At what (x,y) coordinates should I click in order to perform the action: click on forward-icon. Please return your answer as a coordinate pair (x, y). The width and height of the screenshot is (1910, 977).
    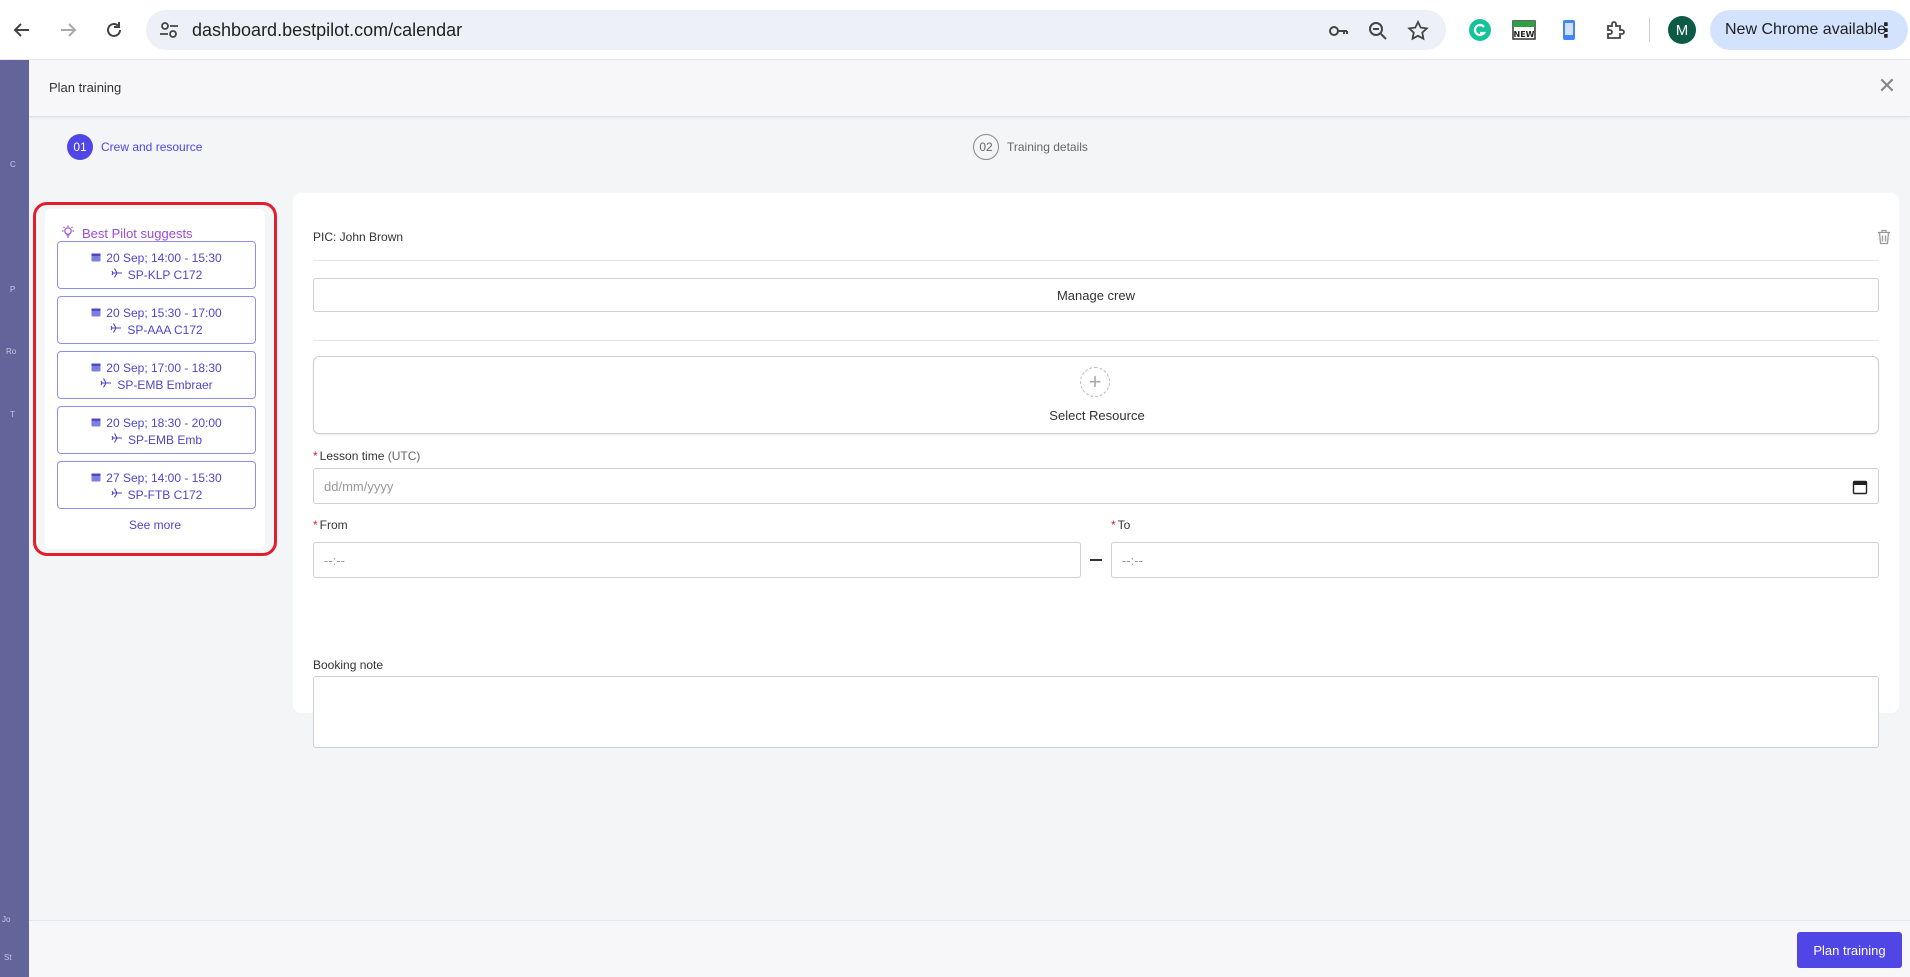
    Looking at the image, I should click on (68, 30).